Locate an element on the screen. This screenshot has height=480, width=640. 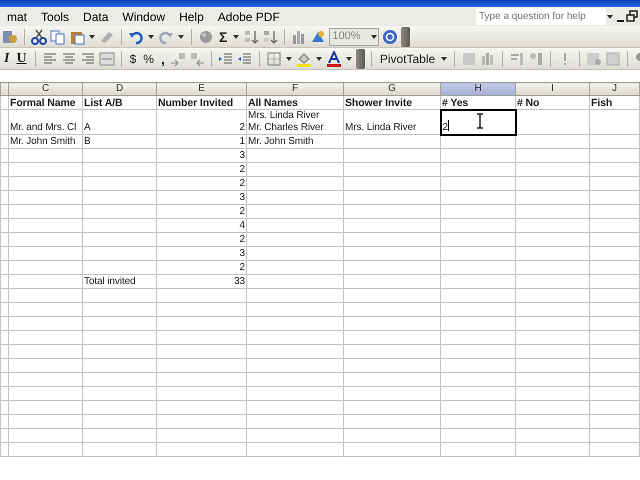
active-cell: 2 is located at coordinates (478, 122).